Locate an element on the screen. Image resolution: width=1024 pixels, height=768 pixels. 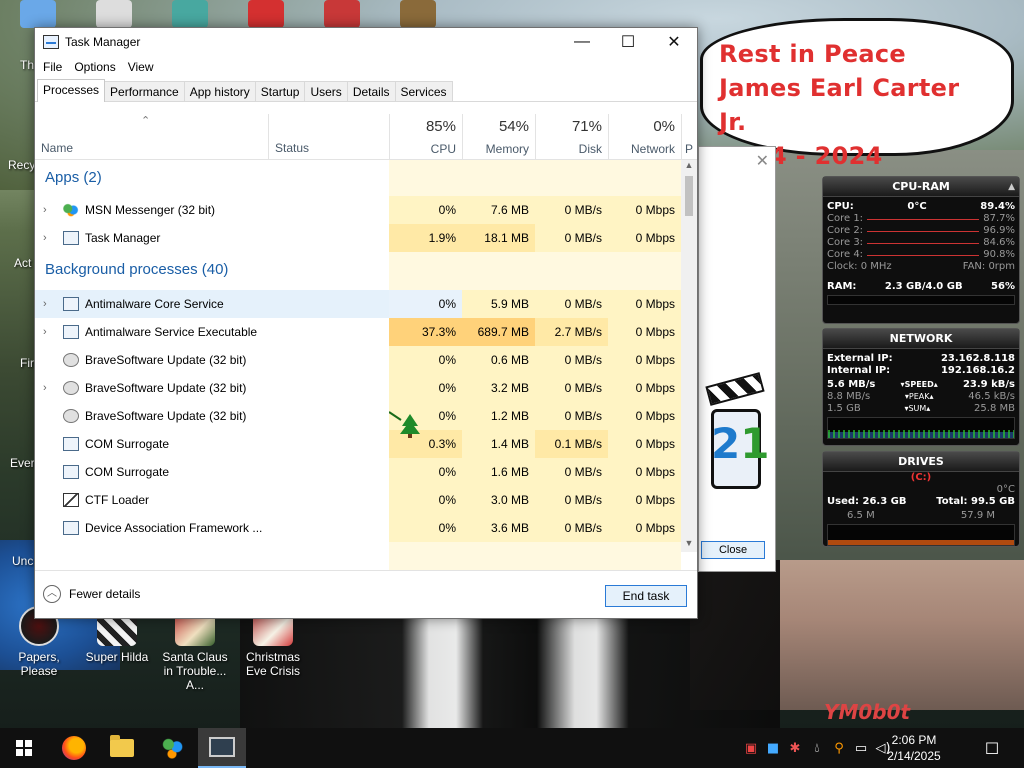
close-button: ✕ is located at coordinates (674, 42).